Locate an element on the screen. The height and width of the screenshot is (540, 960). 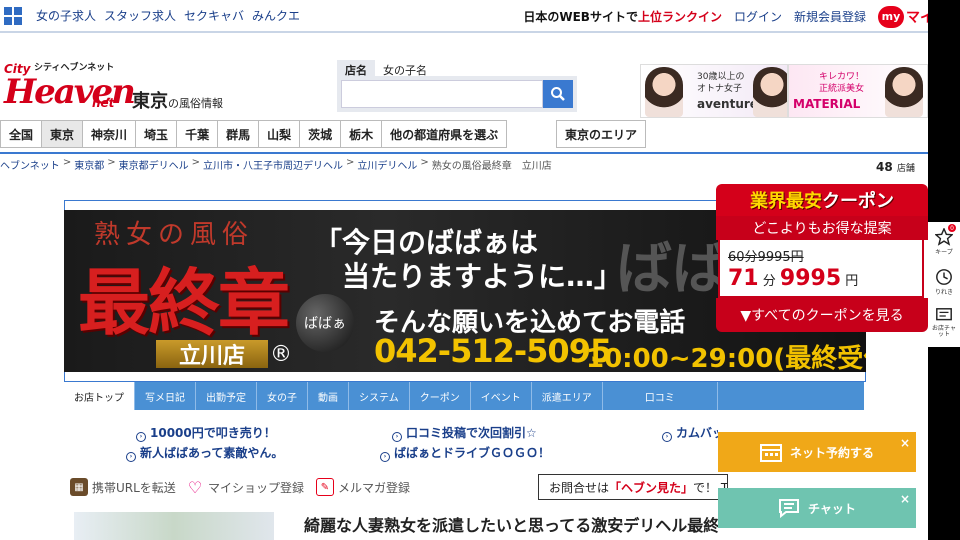
coupon-old-price: 60分9995円 is located at coordinates (766, 257).